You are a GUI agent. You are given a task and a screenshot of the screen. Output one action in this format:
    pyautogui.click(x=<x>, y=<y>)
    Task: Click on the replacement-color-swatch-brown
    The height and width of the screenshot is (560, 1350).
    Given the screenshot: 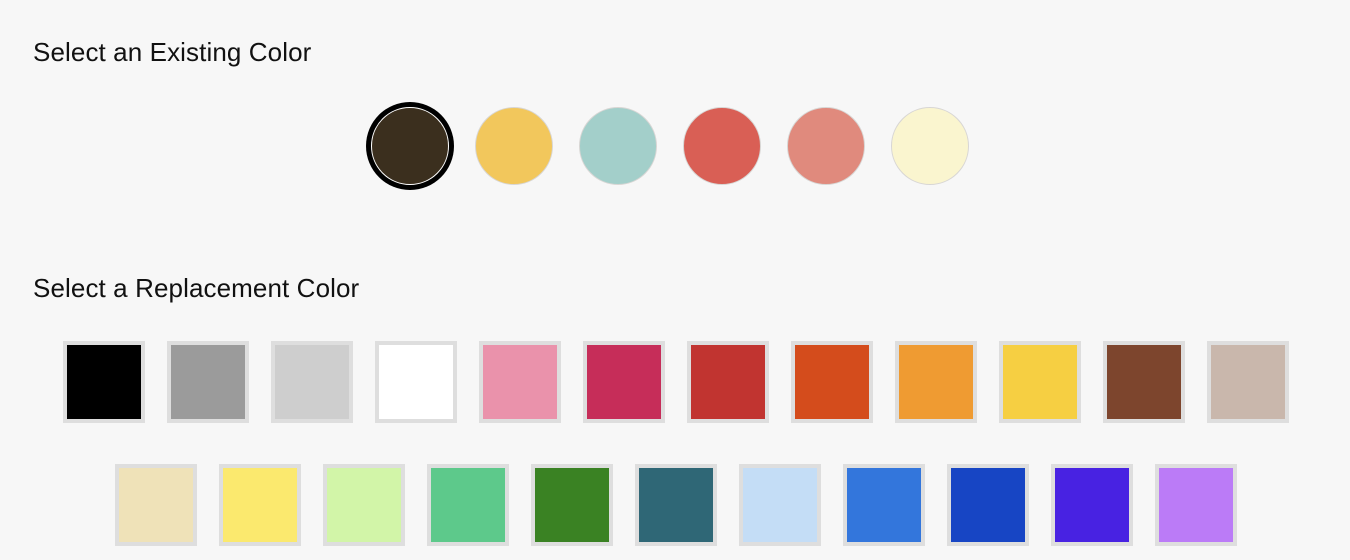 What is the action you would take?
    pyautogui.click(x=1144, y=382)
    